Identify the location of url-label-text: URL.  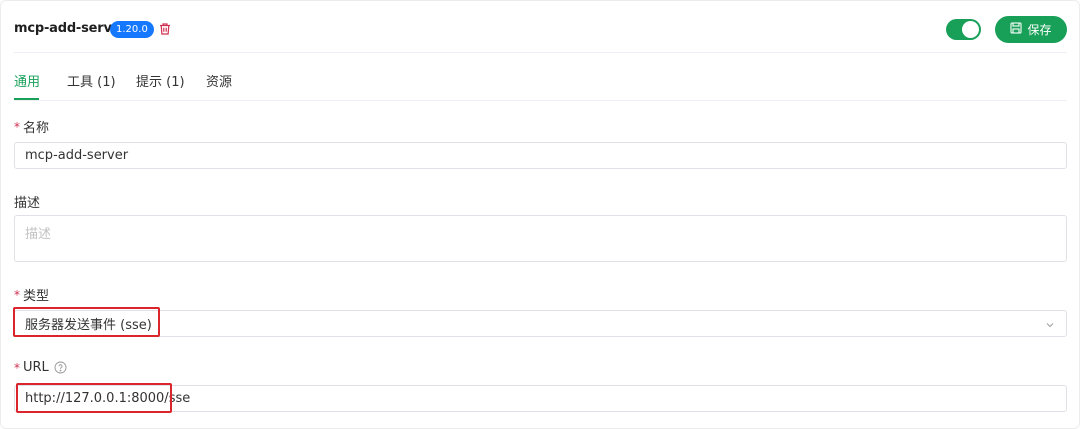
(36, 367).